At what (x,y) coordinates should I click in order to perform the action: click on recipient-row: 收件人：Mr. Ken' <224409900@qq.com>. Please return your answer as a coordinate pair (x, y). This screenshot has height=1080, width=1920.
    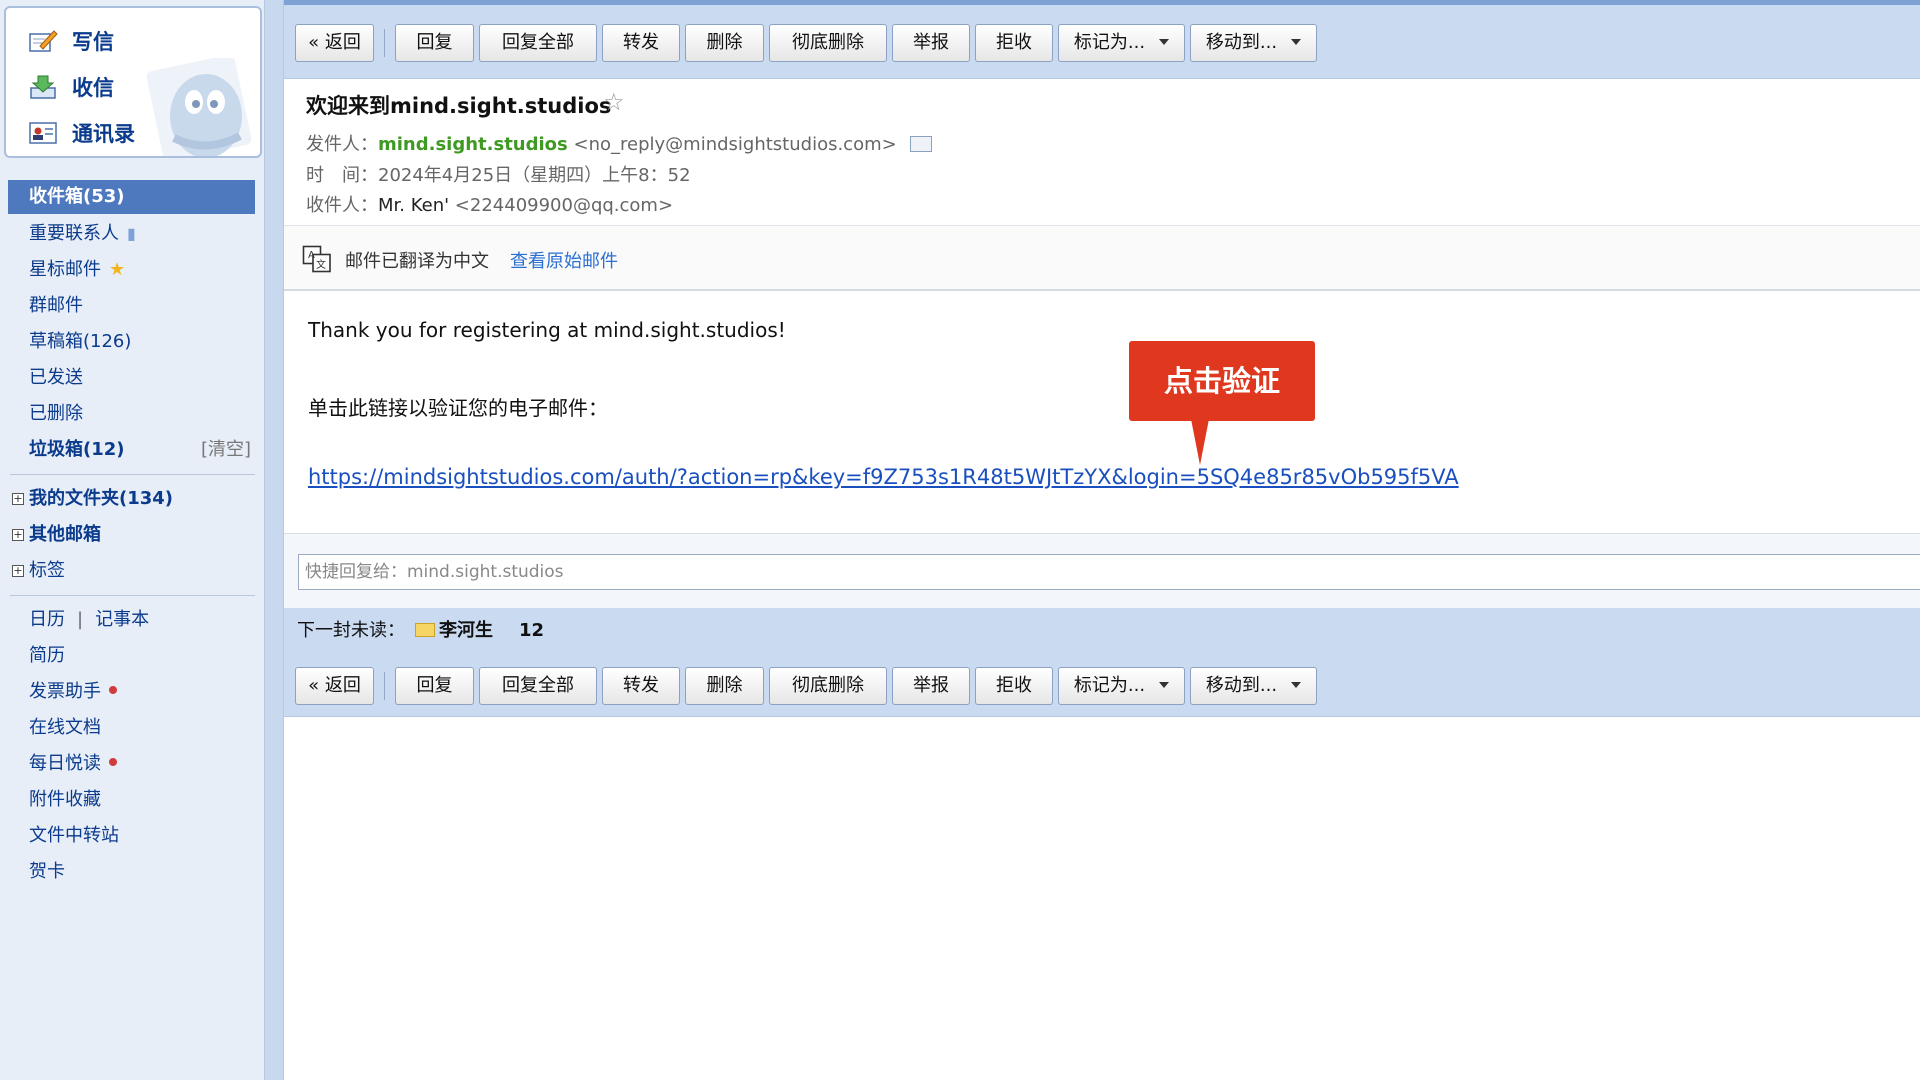
    Looking at the image, I should click on (489, 204).